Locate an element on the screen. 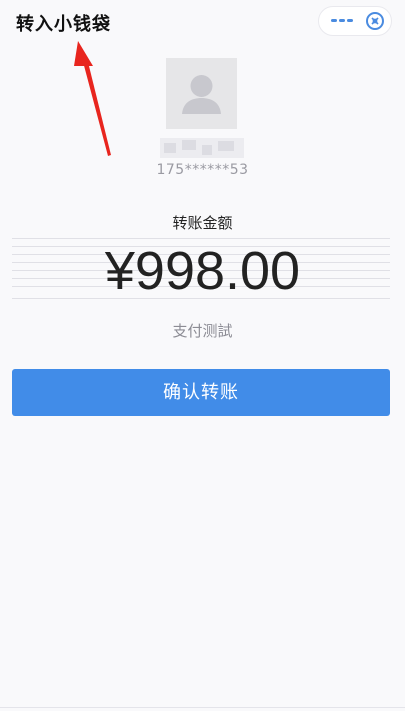 This screenshot has width=405, height=711. default-user-avatar-icon is located at coordinates (201, 94).